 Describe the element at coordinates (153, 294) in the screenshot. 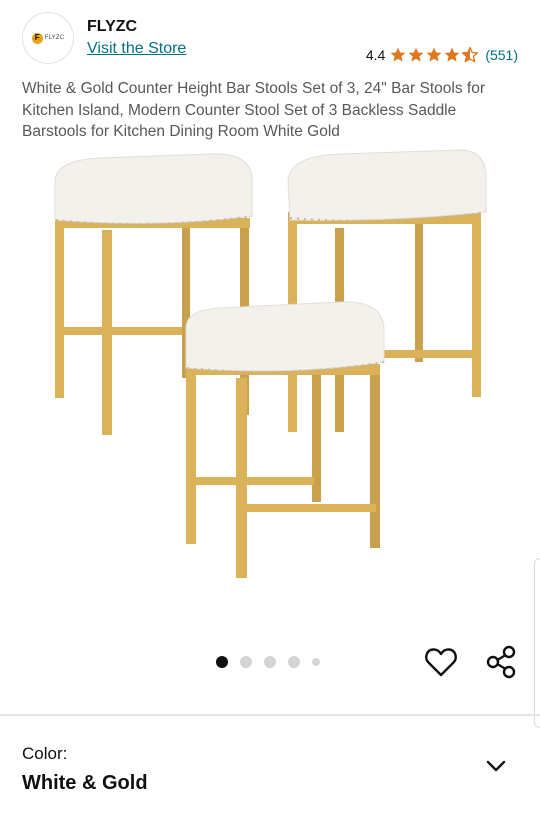

I see `stool-back-left` at that location.